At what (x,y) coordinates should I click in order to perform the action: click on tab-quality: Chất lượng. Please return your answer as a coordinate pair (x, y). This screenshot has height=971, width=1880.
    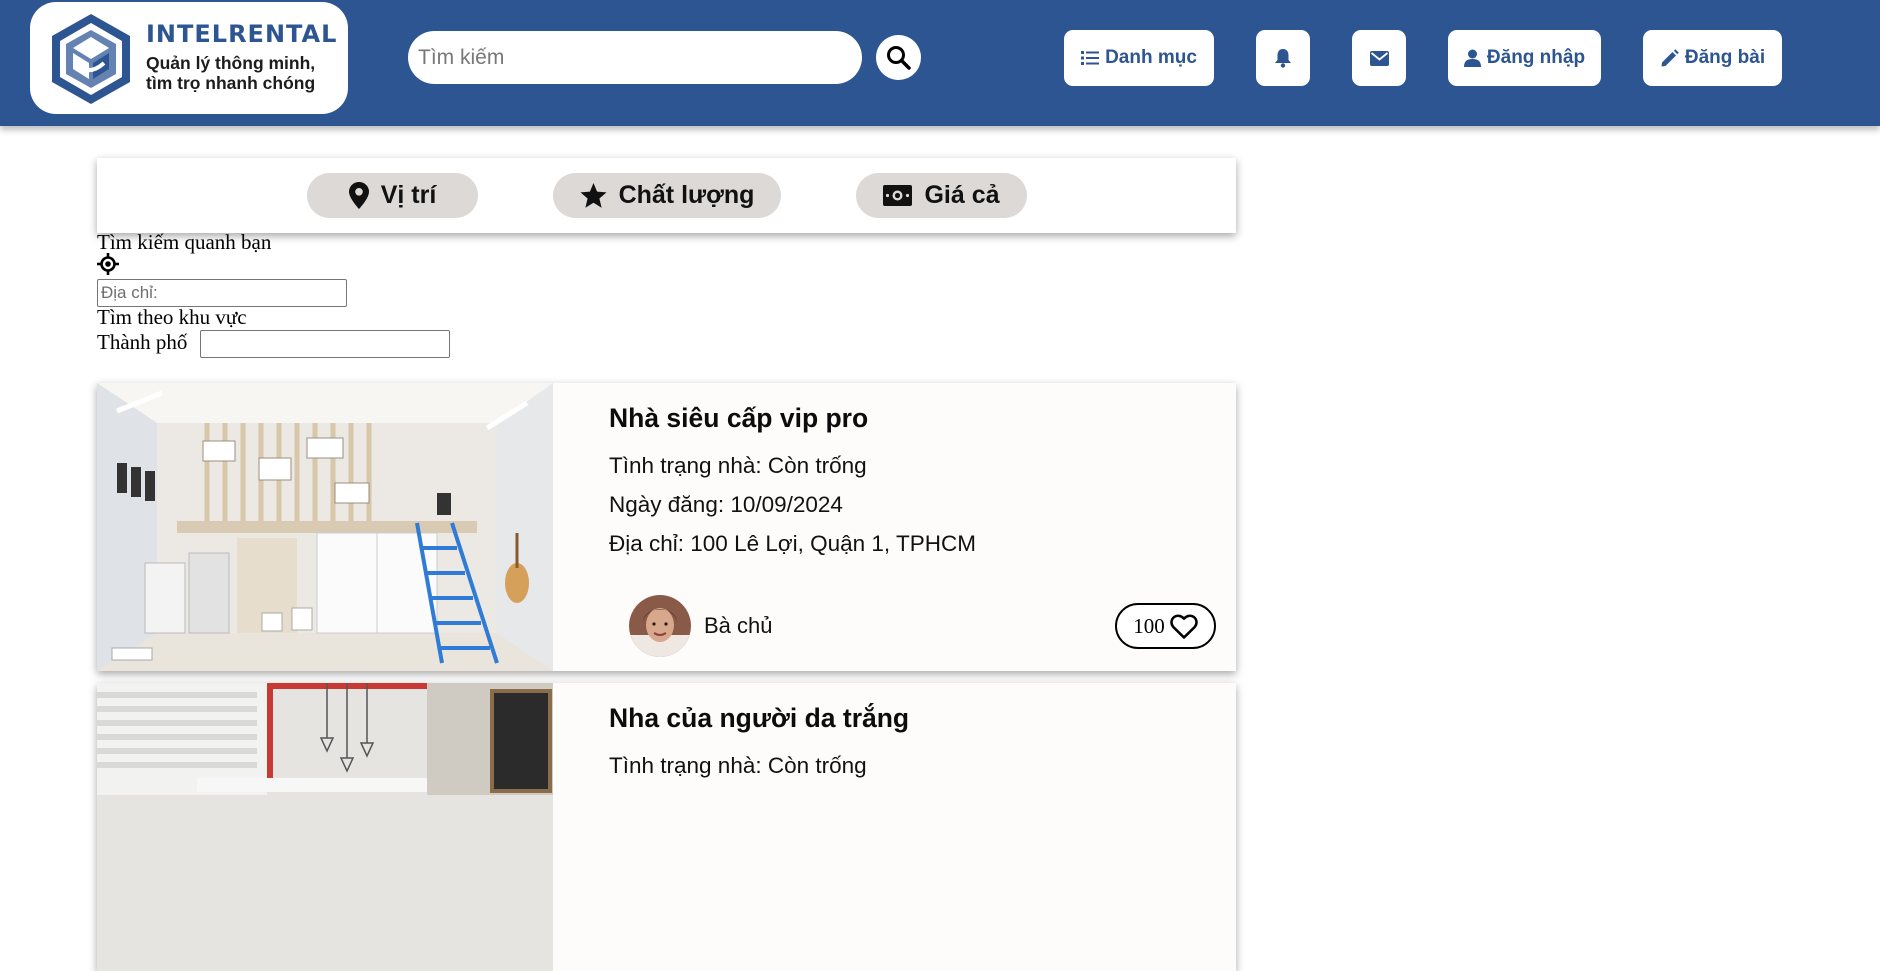
    Looking at the image, I should click on (667, 195).